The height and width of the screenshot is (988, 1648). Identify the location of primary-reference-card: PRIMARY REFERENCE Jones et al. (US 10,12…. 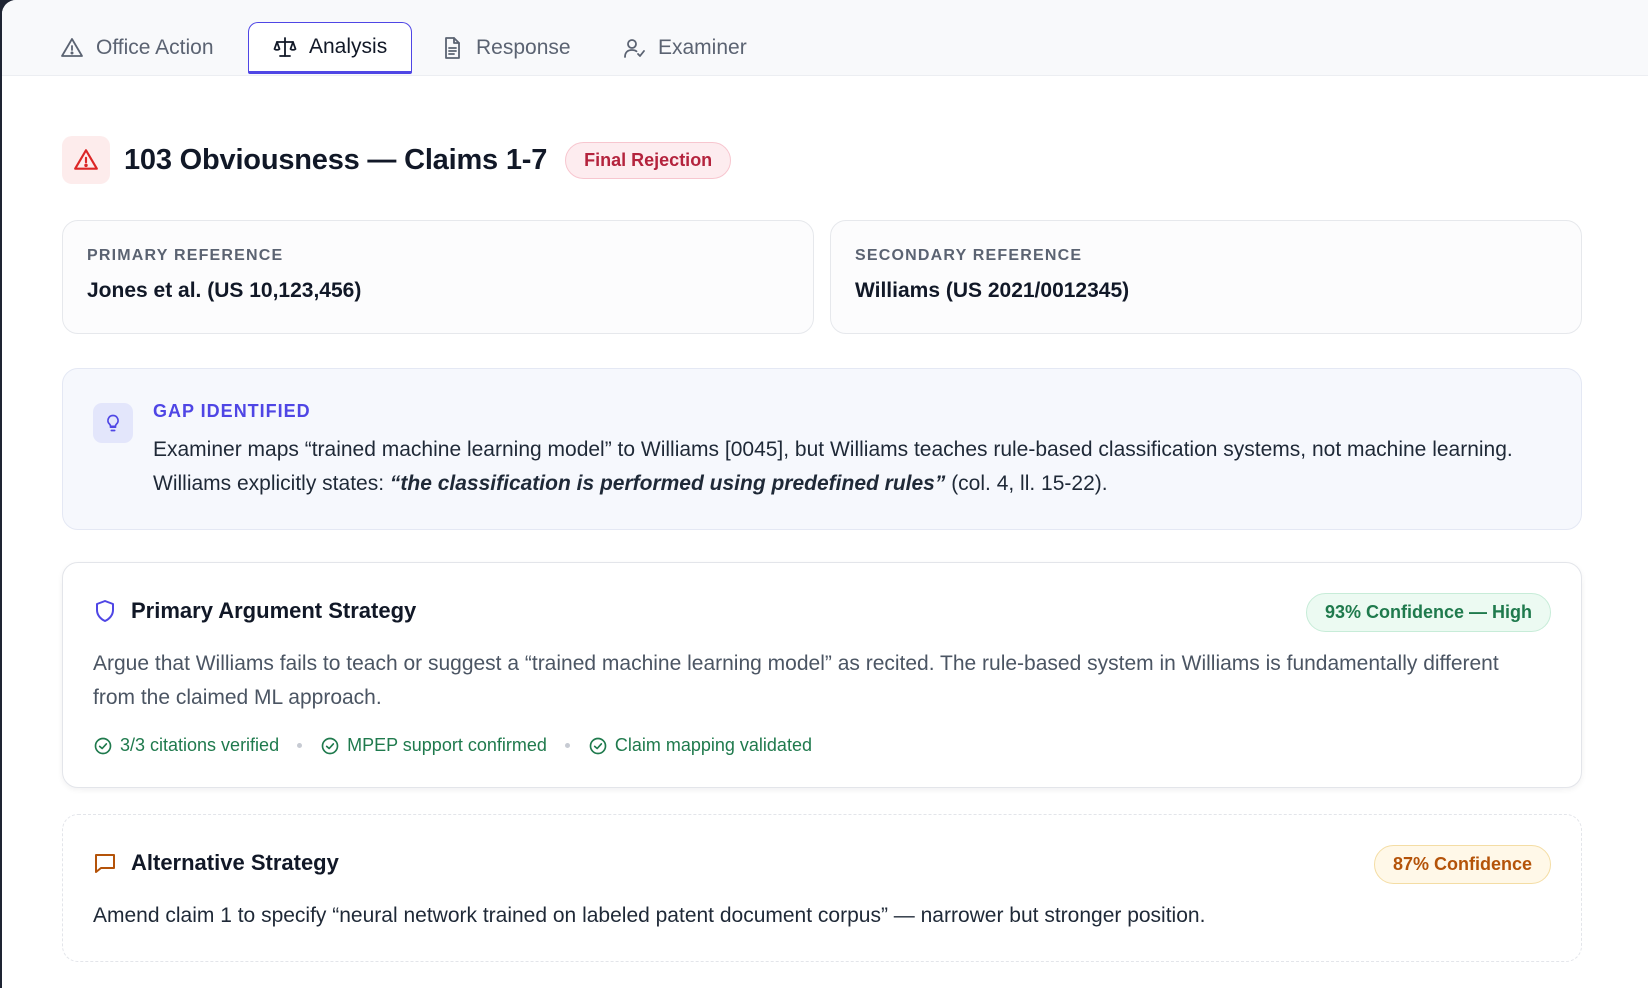
(438, 277).